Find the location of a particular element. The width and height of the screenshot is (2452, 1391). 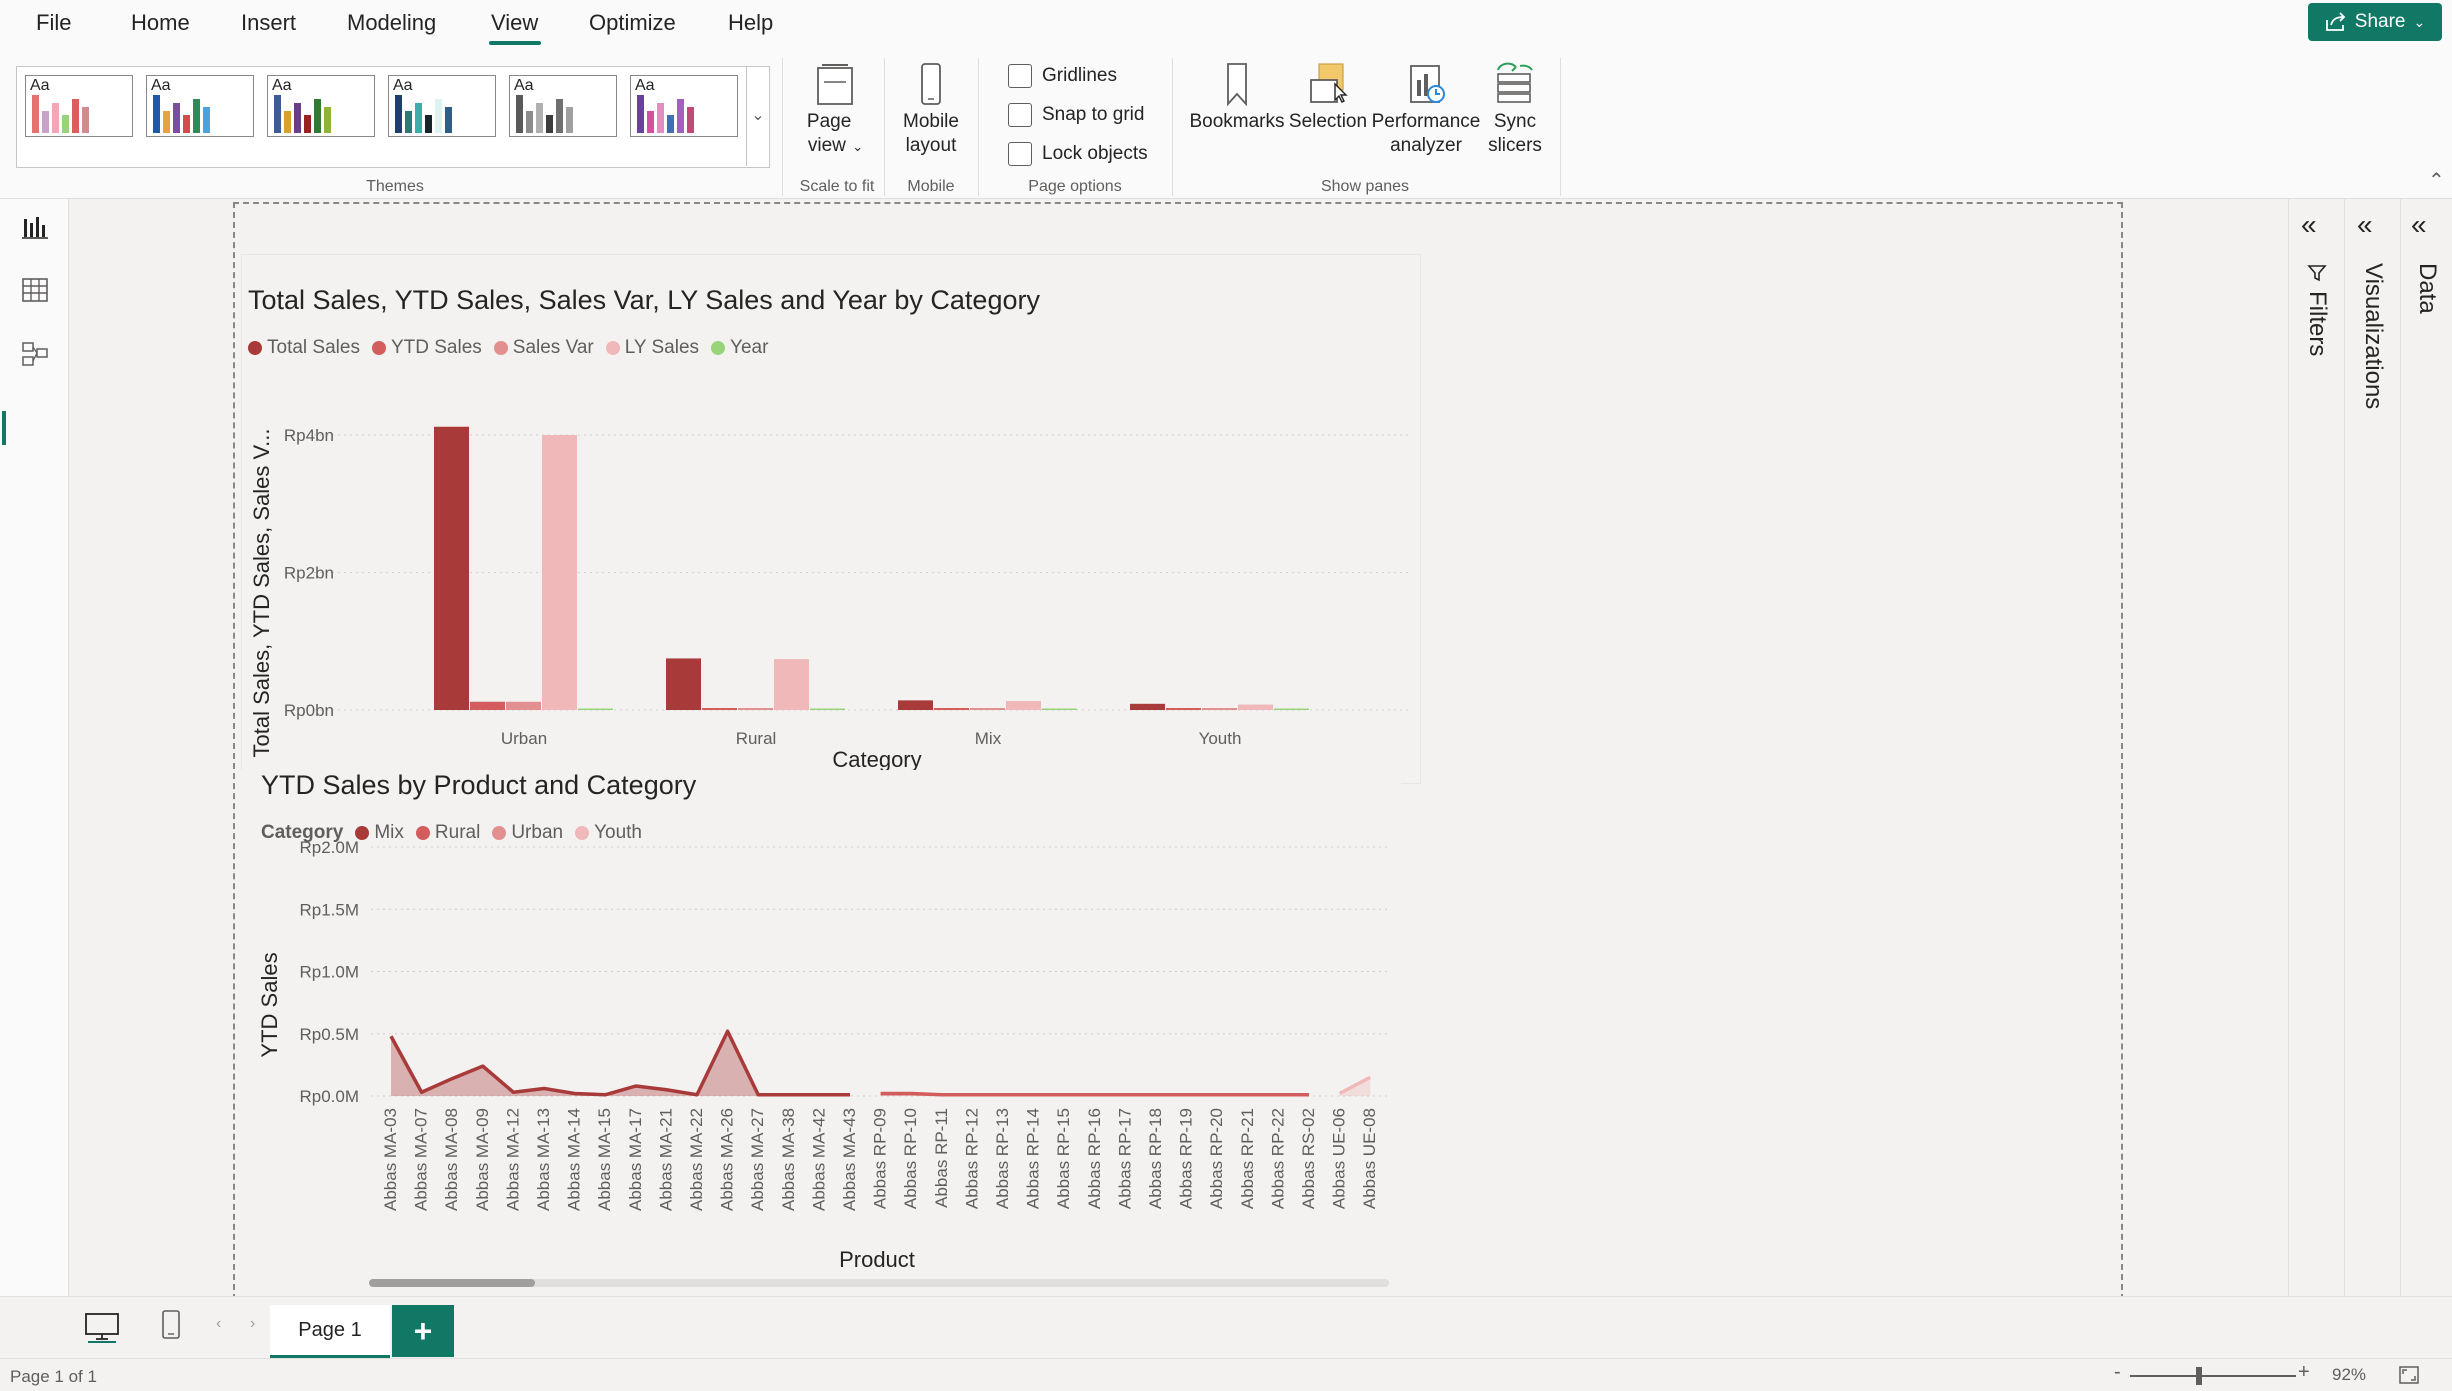

menu-insert: Insert is located at coordinates (268, 23).